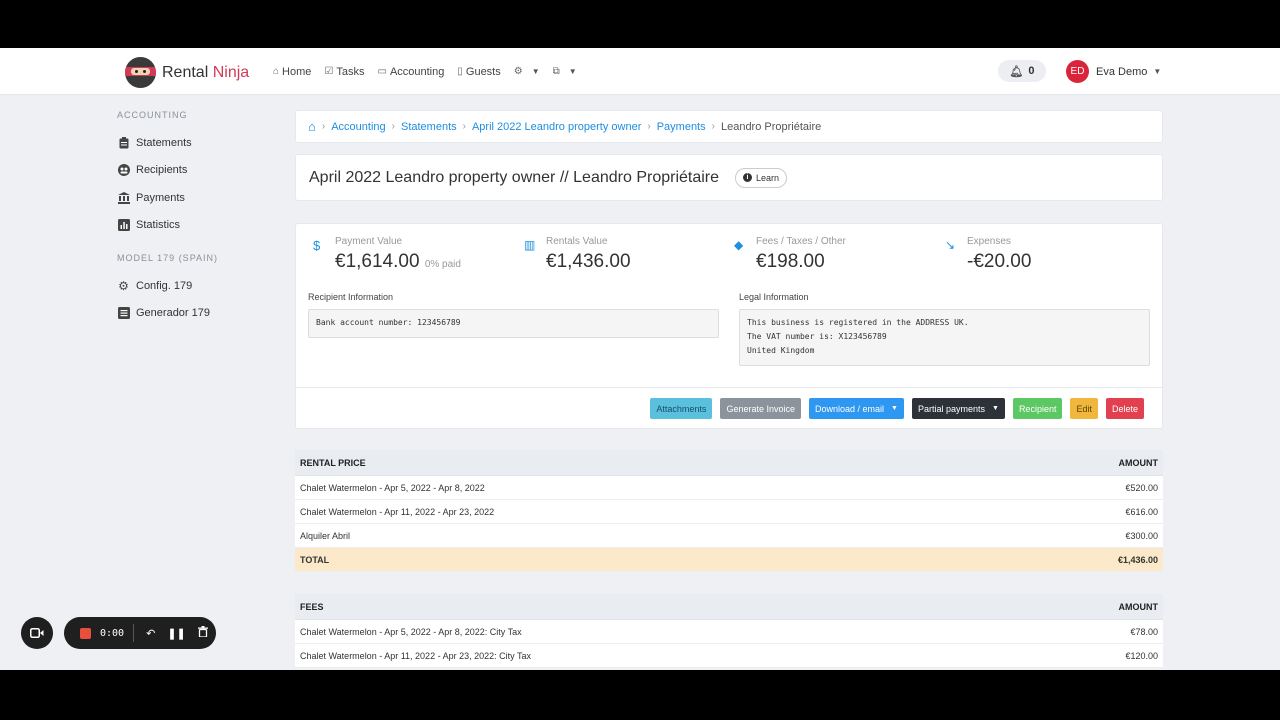 The image size is (1280, 720). I want to click on breadcrumb-current: Leandro Propriétaire, so click(771, 126).